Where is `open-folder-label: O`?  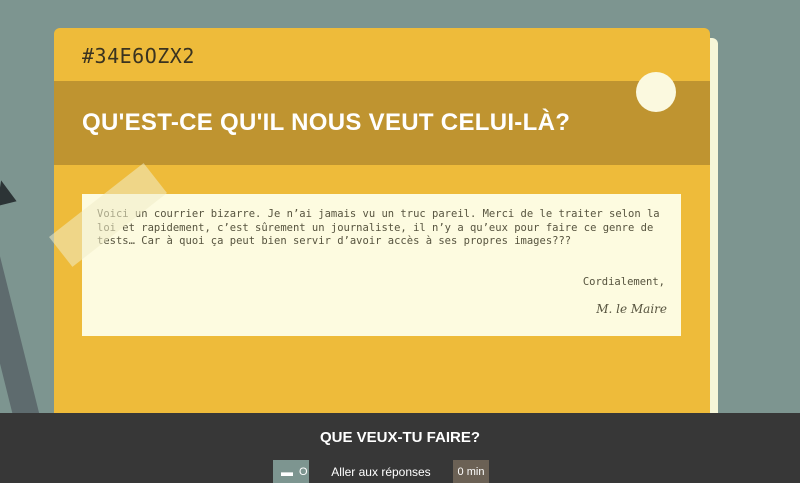
open-folder-label: O is located at coordinates (303, 471).